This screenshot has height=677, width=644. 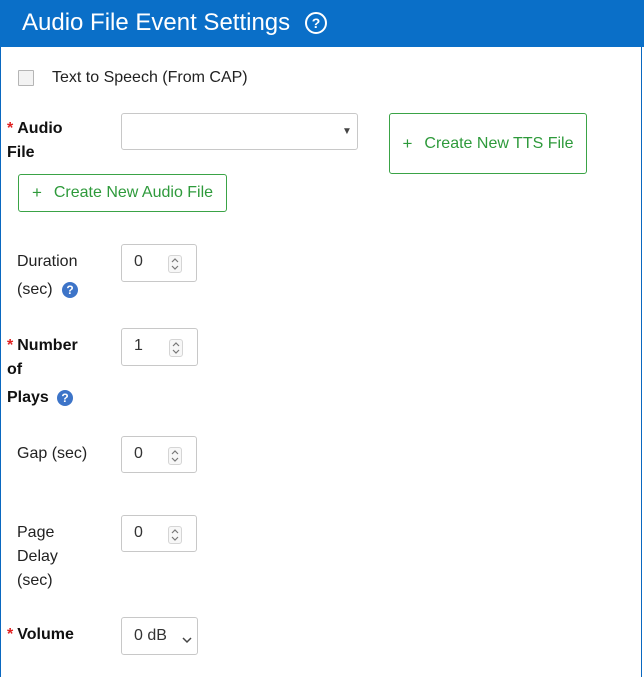 I want to click on number-of-plays-value: 1, so click(x=138, y=345).